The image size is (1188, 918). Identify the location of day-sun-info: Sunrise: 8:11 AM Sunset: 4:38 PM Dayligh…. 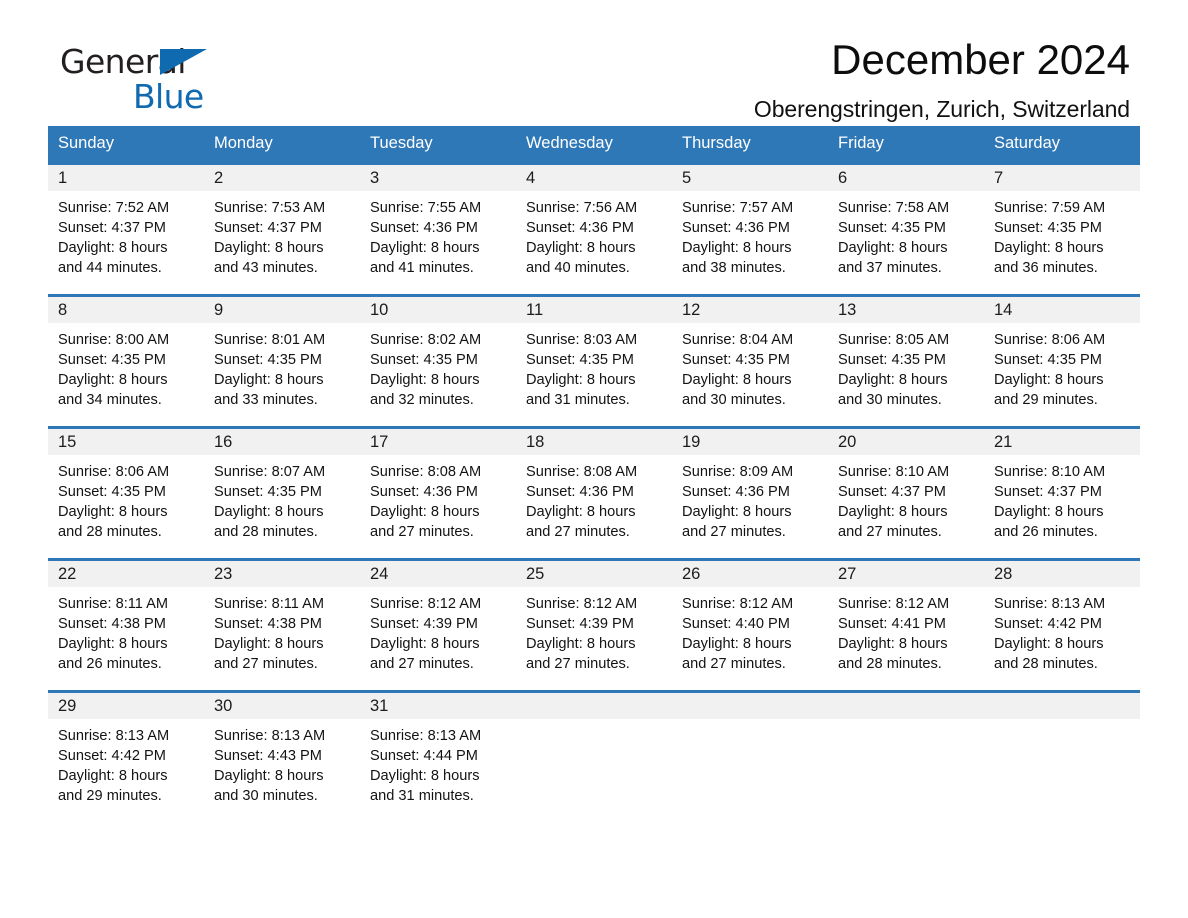
(113, 634).